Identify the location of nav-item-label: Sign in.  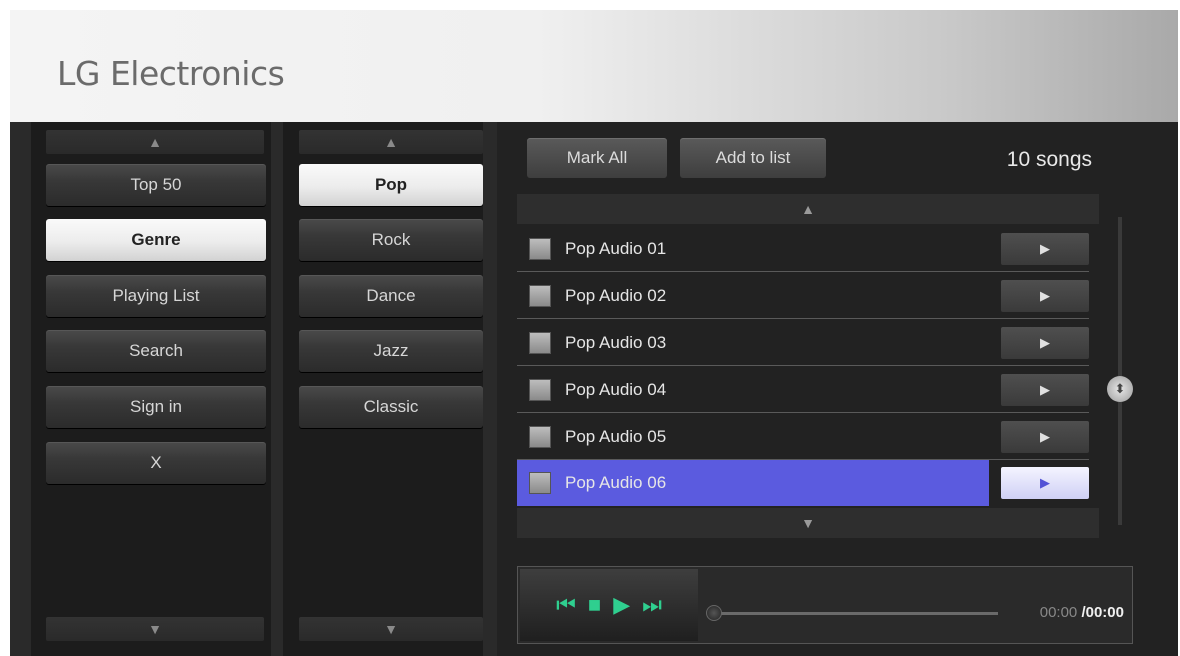
(156, 406).